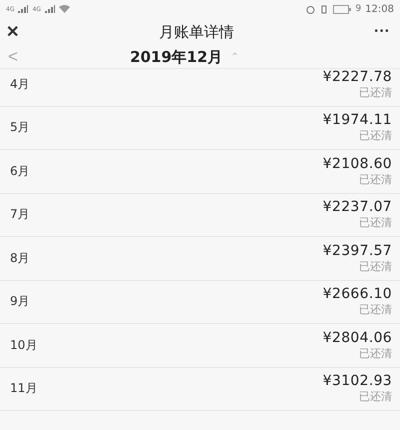  Describe the element at coordinates (184, 57) in the screenshot. I see `month-selector: 2019年12月 ⌃` at that location.